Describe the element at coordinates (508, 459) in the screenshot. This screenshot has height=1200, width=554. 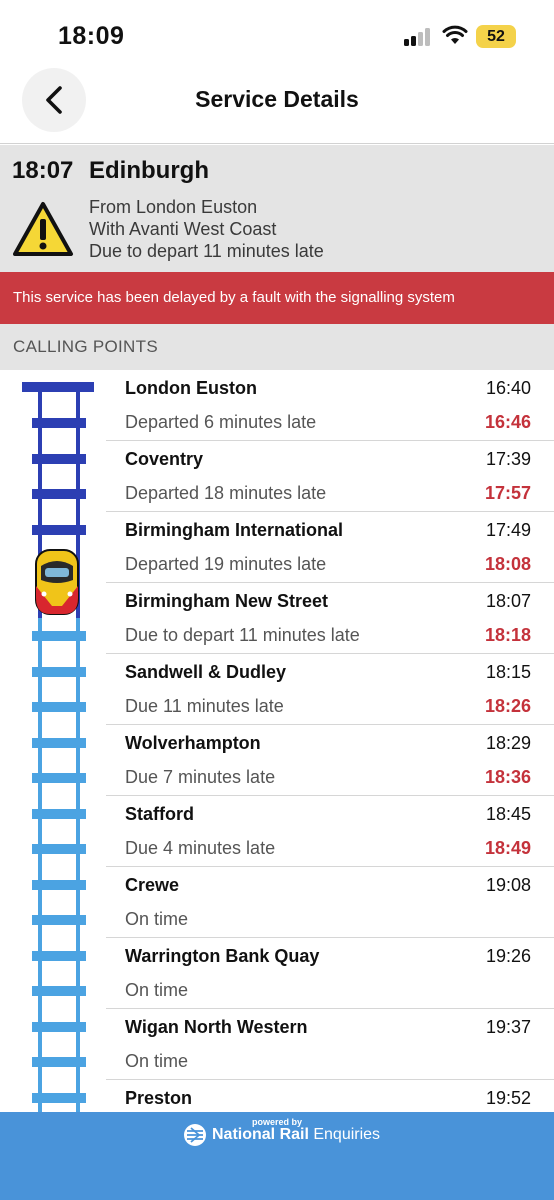
I see `scheduled-time: 17:39` at that location.